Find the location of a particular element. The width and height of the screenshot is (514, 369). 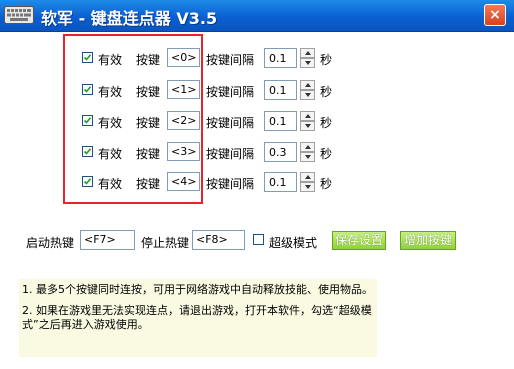

unit-label-2: 秒 is located at coordinates (326, 123).